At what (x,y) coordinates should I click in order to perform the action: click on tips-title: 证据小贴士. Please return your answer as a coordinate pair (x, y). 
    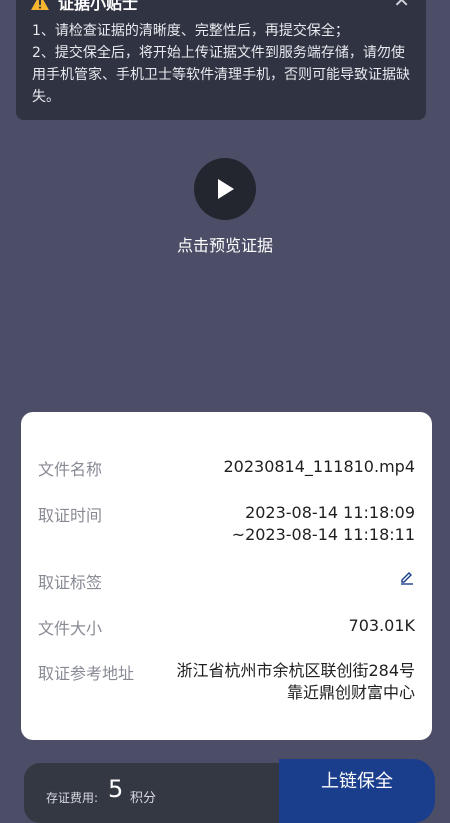
    Looking at the image, I should click on (98, 6).